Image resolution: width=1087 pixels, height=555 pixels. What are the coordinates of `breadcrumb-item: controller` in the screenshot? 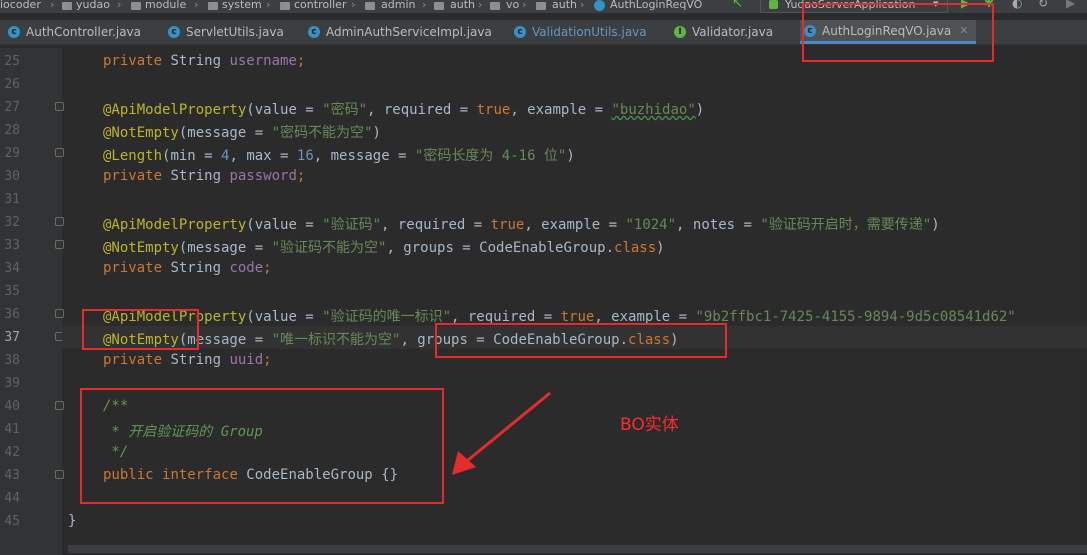 It's located at (320, 5).